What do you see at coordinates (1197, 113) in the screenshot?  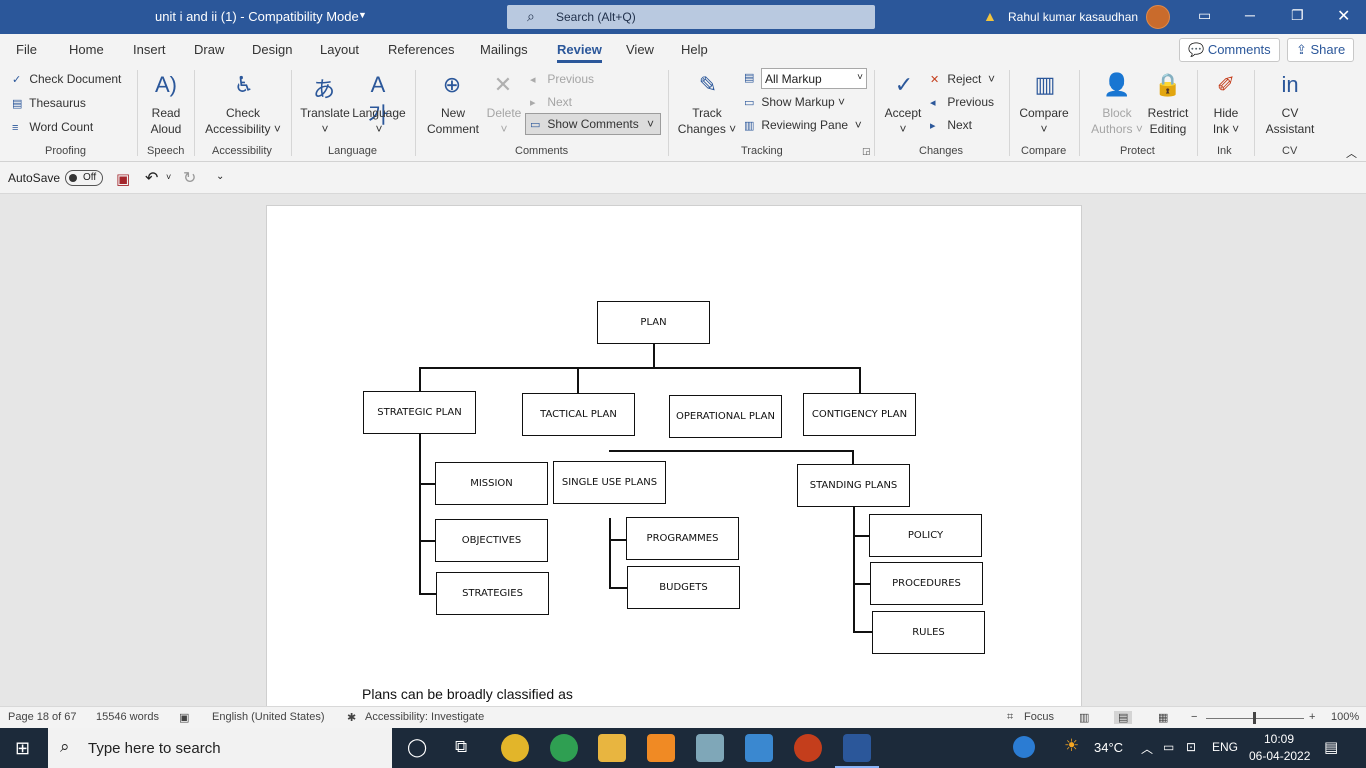 I see `separator` at bounding box center [1197, 113].